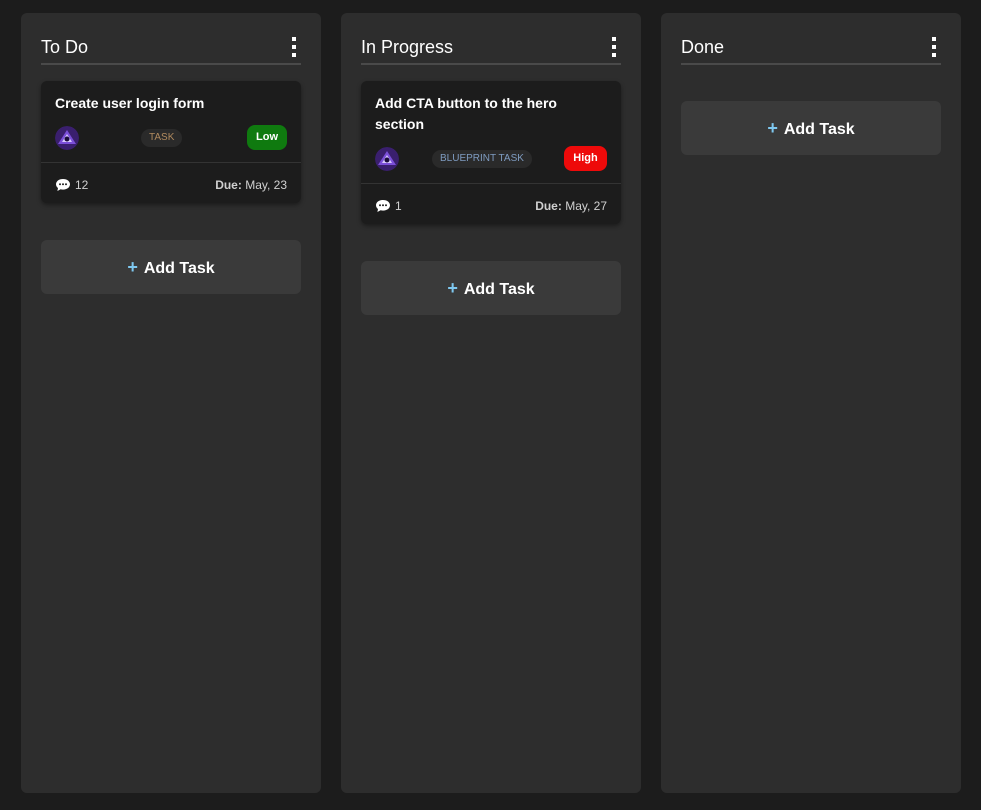  What do you see at coordinates (266, 185) in the screenshot?
I see `due-value: May, 23` at bounding box center [266, 185].